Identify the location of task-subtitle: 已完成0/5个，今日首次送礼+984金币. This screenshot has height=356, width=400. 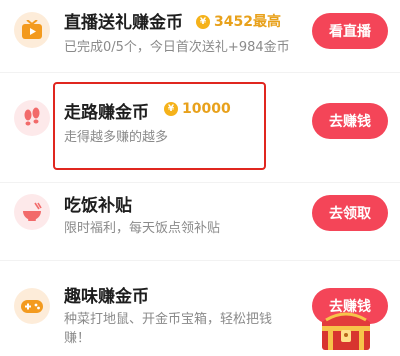
(177, 47).